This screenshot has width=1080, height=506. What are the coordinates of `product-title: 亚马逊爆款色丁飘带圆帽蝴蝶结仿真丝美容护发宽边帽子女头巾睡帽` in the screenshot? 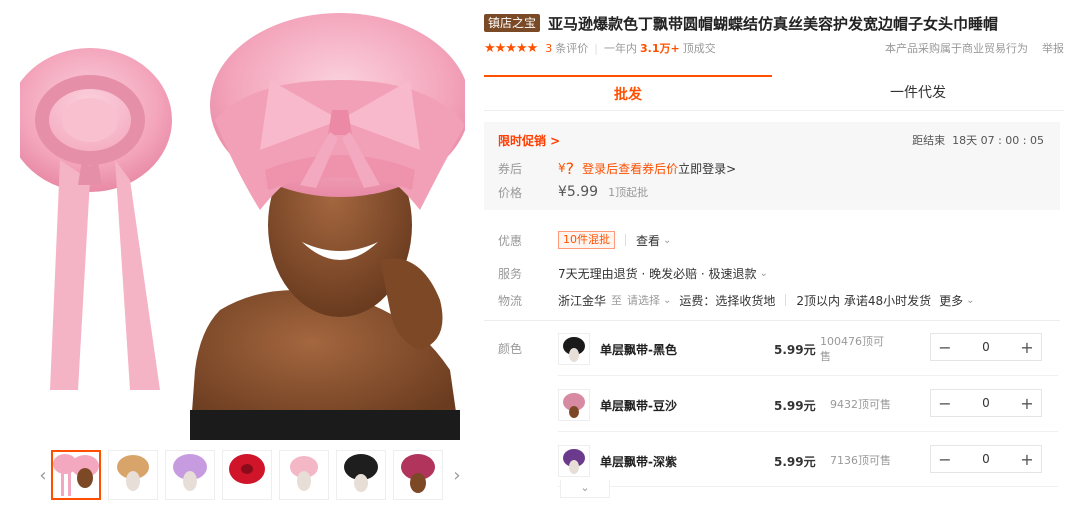 It's located at (773, 23).